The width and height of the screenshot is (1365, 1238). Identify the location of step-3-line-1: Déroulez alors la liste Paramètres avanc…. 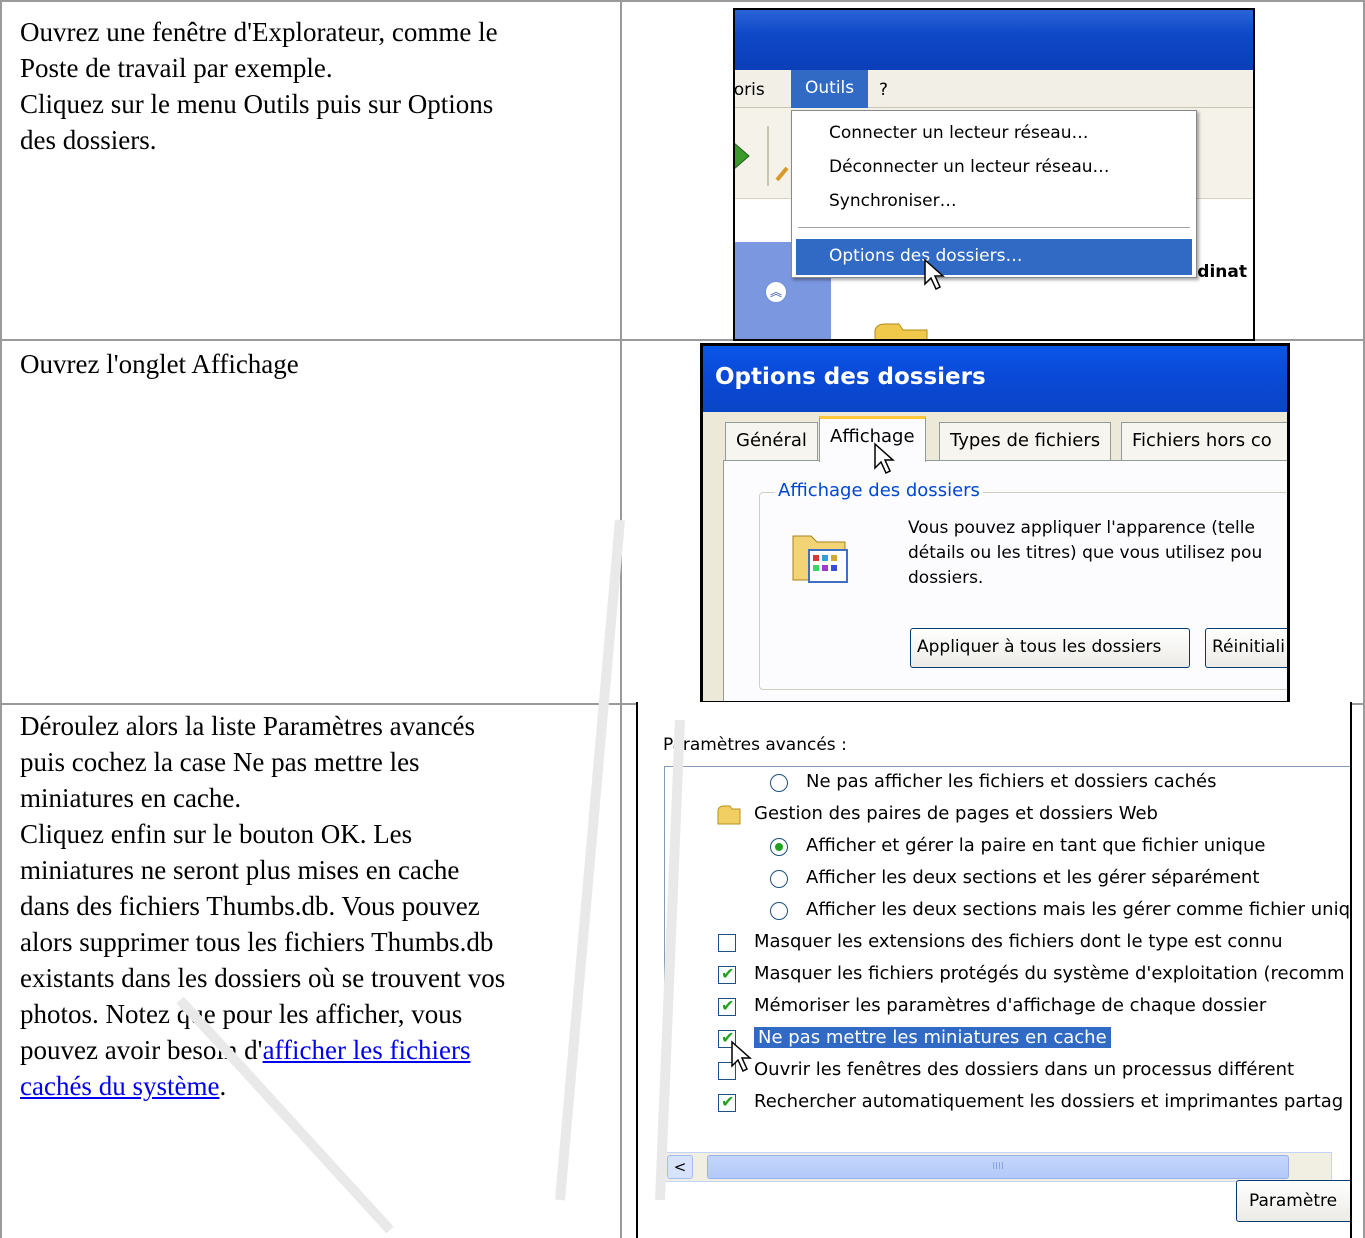
(248, 726).